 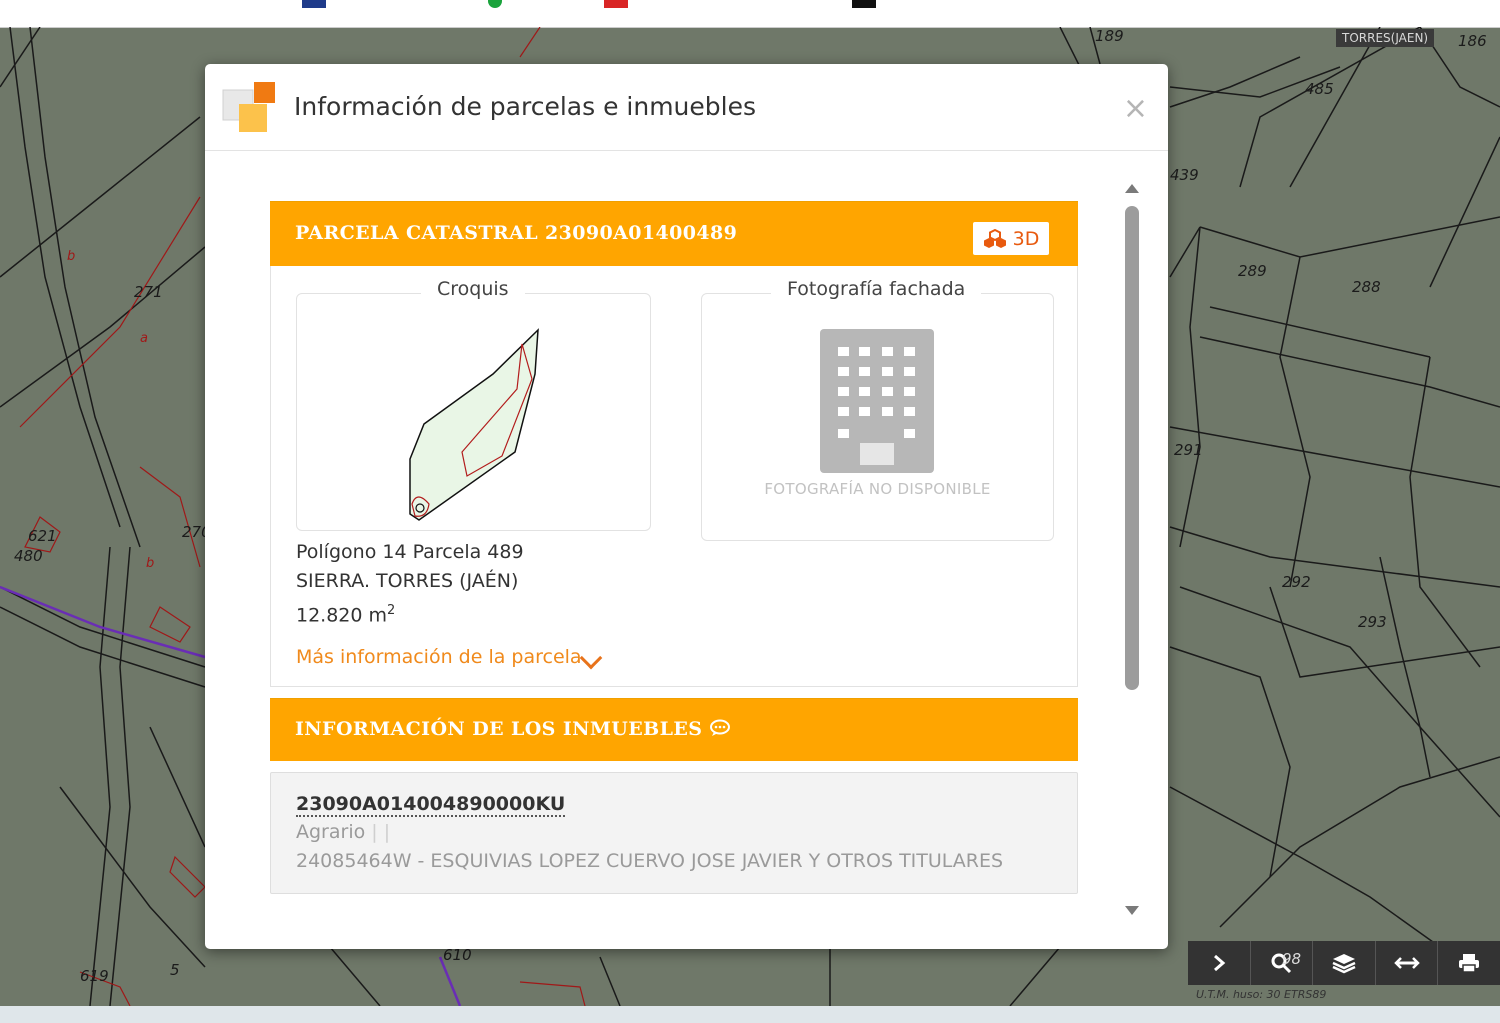 What do you see at coordinates (1296, 582) in the screenshot?
I see `map-parcel-label: 292` at bounding box center [1296, 582].